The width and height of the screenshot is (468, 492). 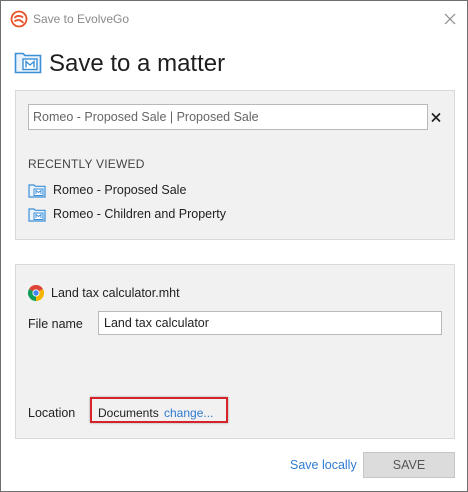 I want to click on recent-matter-label: Romeo - Children and Property, so click(x=139, y=214).